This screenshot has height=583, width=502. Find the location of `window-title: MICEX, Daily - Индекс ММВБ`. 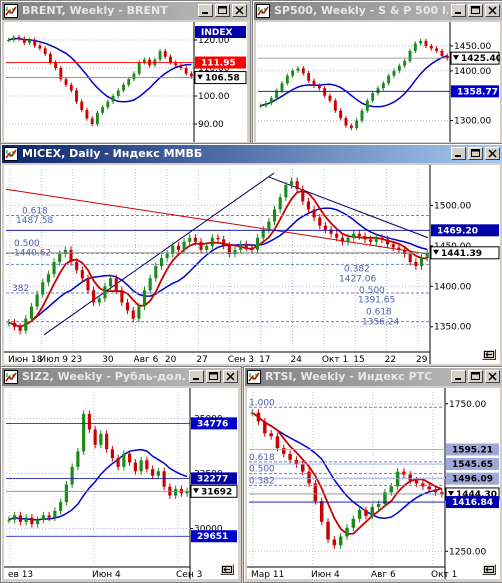

window-title: MICEX, Daily - Индекс ММВБ is located at coordinates (112, 153).